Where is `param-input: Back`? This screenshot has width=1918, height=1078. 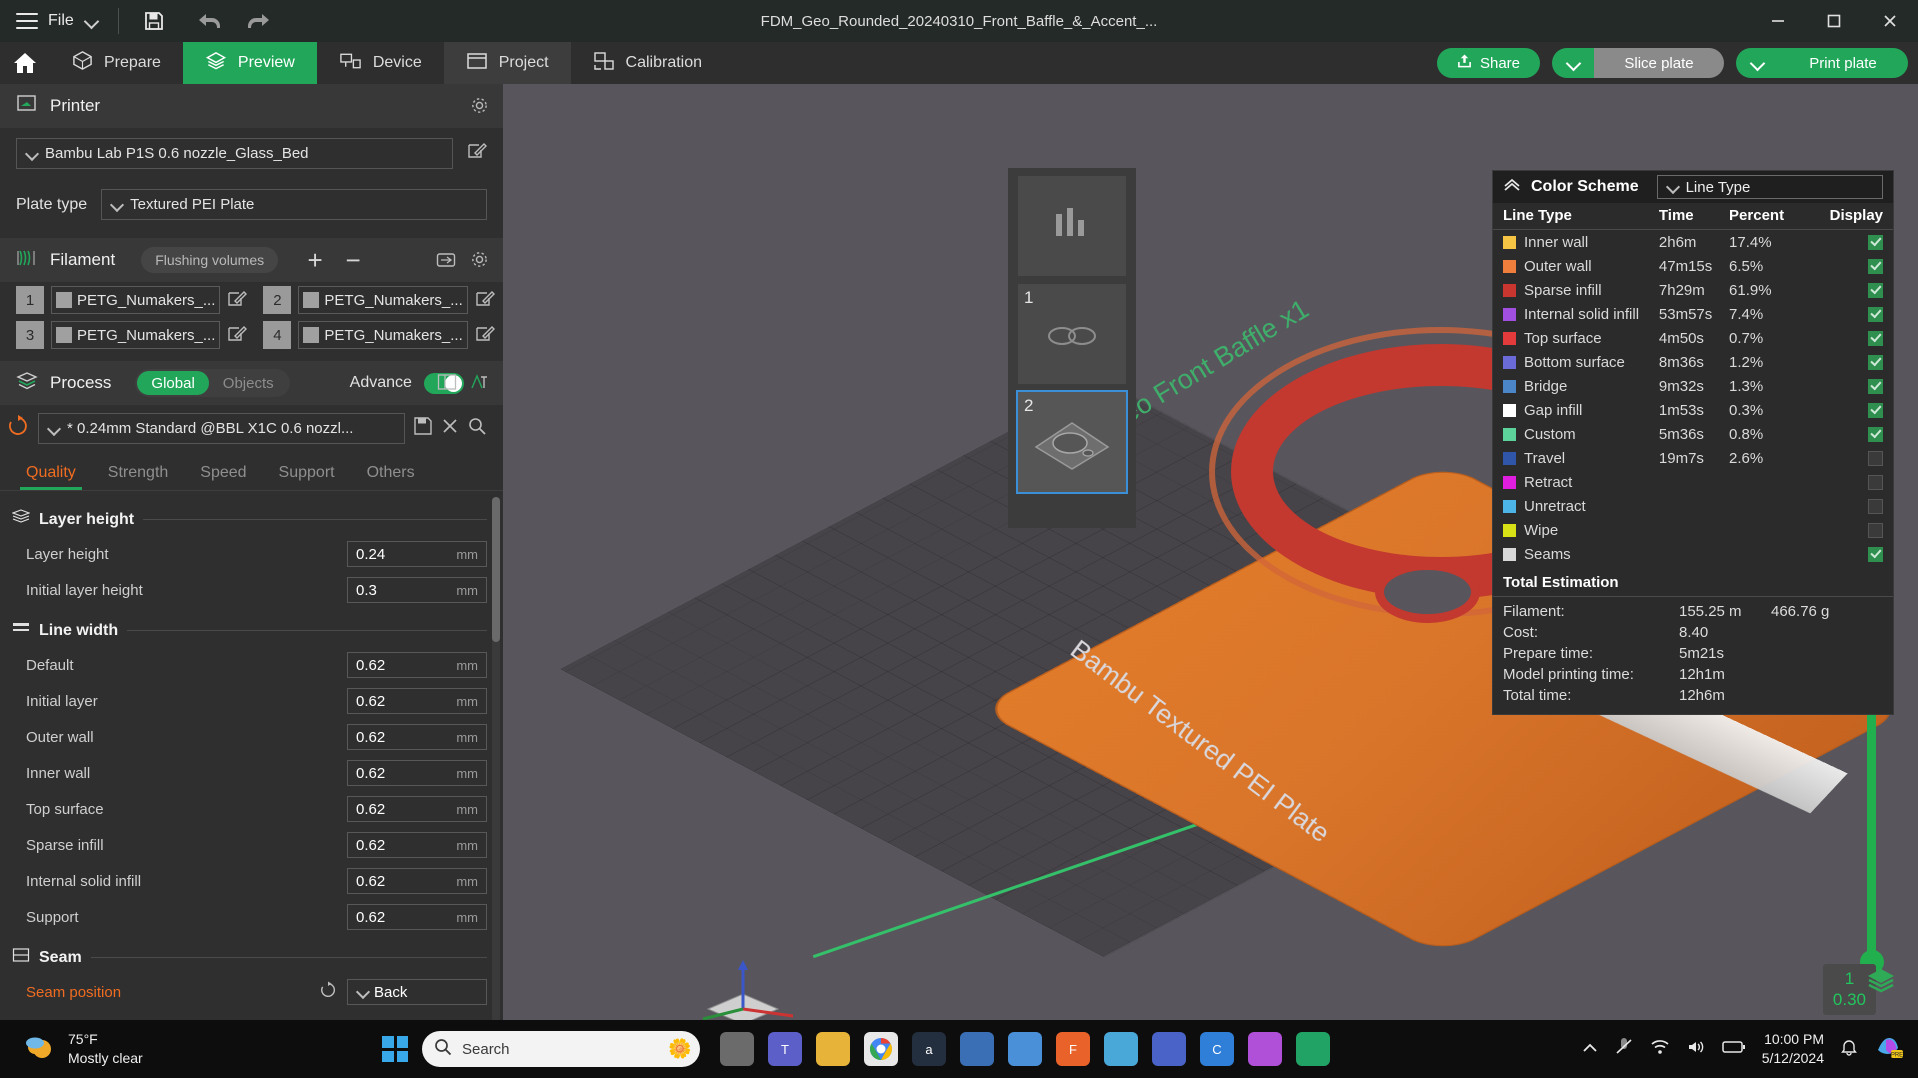
param-input: Back is located at coordinates (417, 992).